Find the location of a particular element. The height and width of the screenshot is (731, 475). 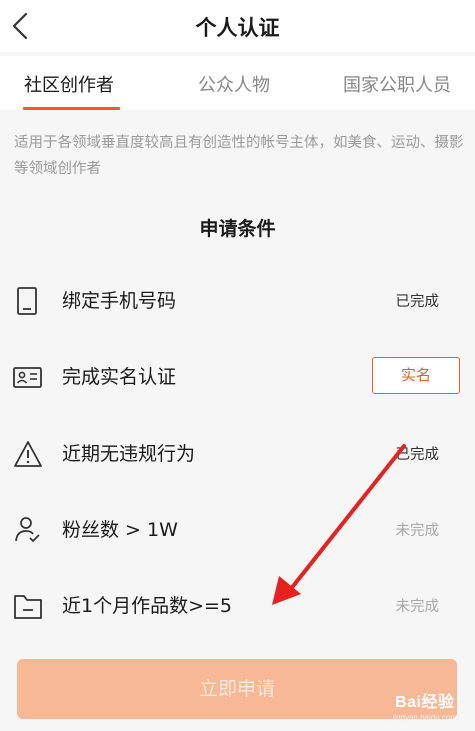

page-title: 个人认证 is located at coordinates (237, 28).